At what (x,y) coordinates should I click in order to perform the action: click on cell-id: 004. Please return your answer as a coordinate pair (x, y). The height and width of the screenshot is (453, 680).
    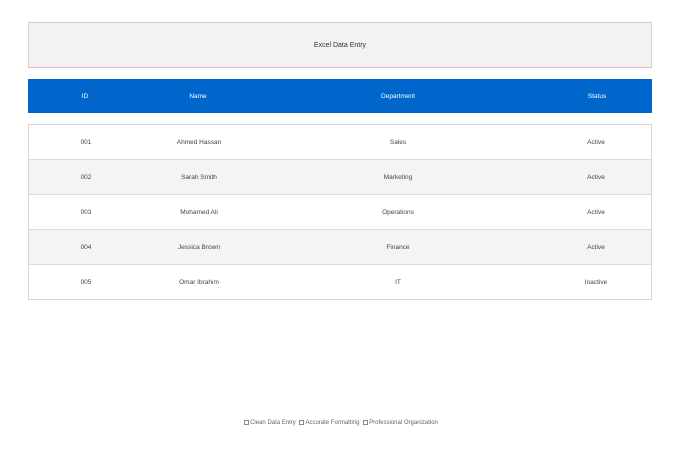
    Looking at the image, I should click on (86, 247).